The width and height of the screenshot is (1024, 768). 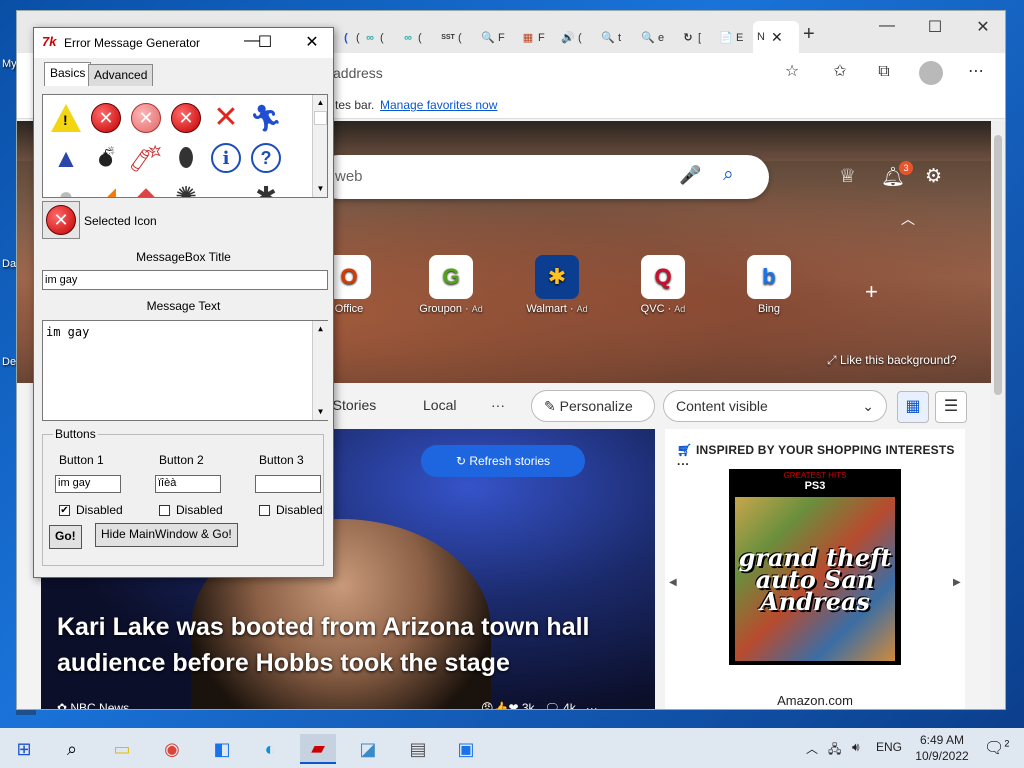 What do you see at coordinates (291, 510) in the screenshot?
I see `button3-disabled-checkbox: Disabled` at bounding box center [291, 510].